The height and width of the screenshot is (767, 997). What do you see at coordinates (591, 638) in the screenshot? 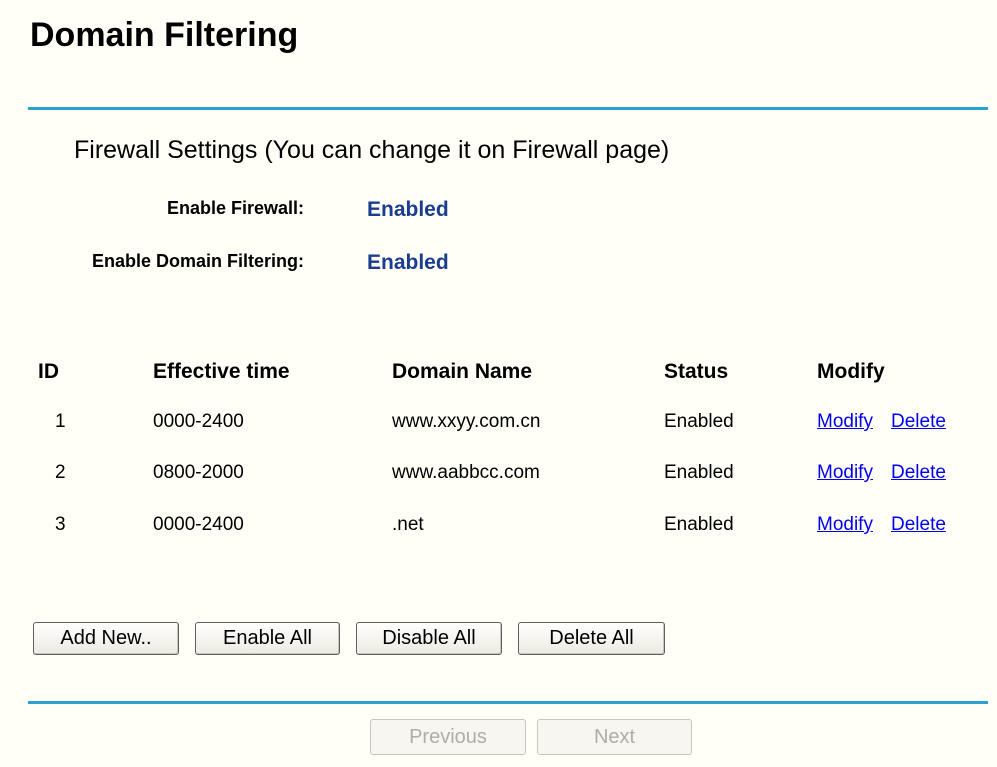
I see `delete-all-button: Delete All` at bounding box center [591, 638].